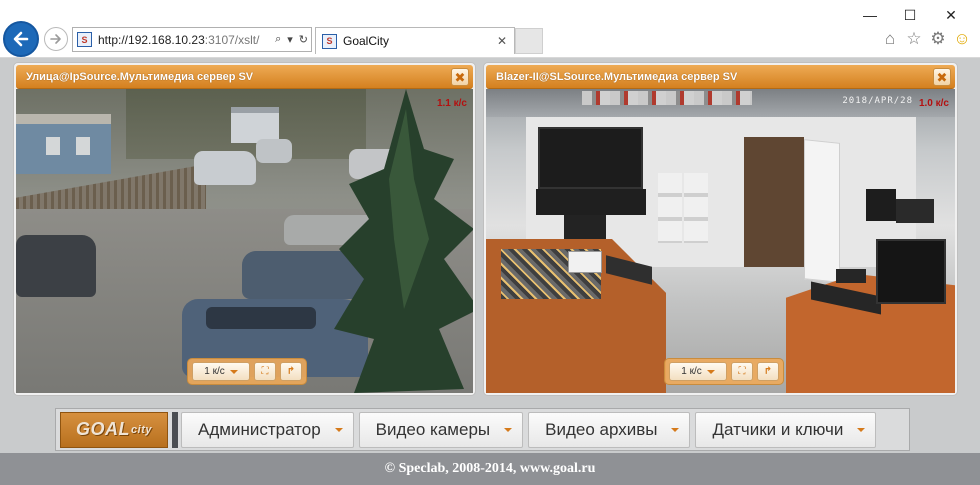 Image resolution: width=980 pixels, height=485 pixels. I want to click on menu-item-label: Видео архивы, so click(601, 429).